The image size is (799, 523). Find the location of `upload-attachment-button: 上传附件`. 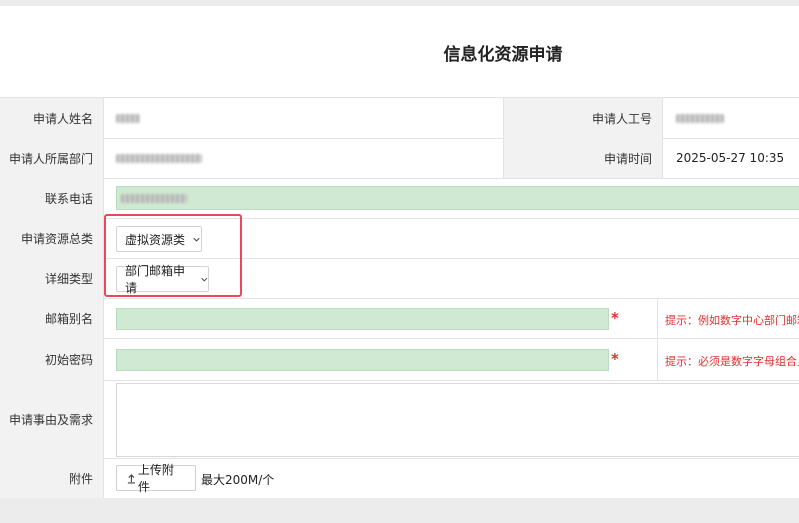

upload-attachment-button: 上传附件 is located at coordinates (156, 478).